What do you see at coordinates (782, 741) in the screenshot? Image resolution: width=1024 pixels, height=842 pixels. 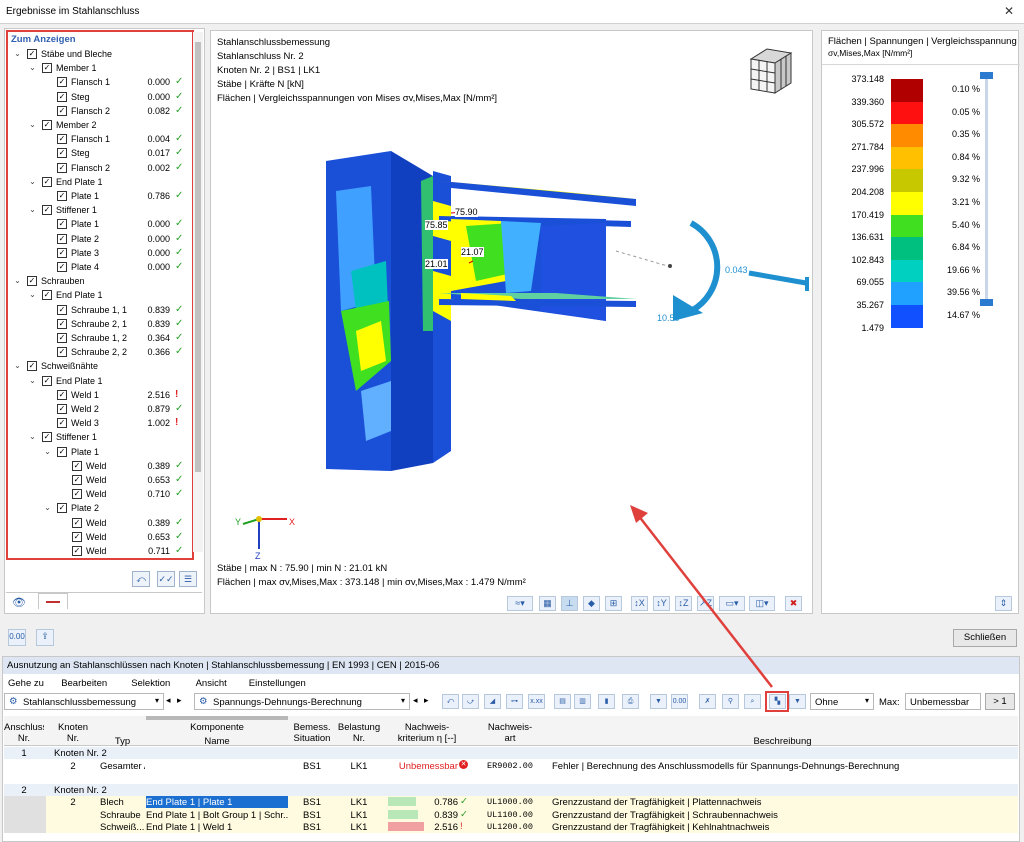 I see `column-header-c9: Beschreibung` at bounding box center [782, 741].